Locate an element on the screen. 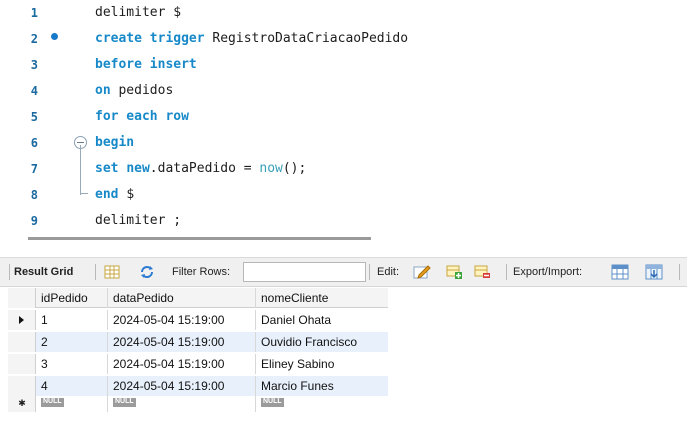 This screenshot has height=422, width=687. column-header: dataPedido is located at coordinates (182, 298).